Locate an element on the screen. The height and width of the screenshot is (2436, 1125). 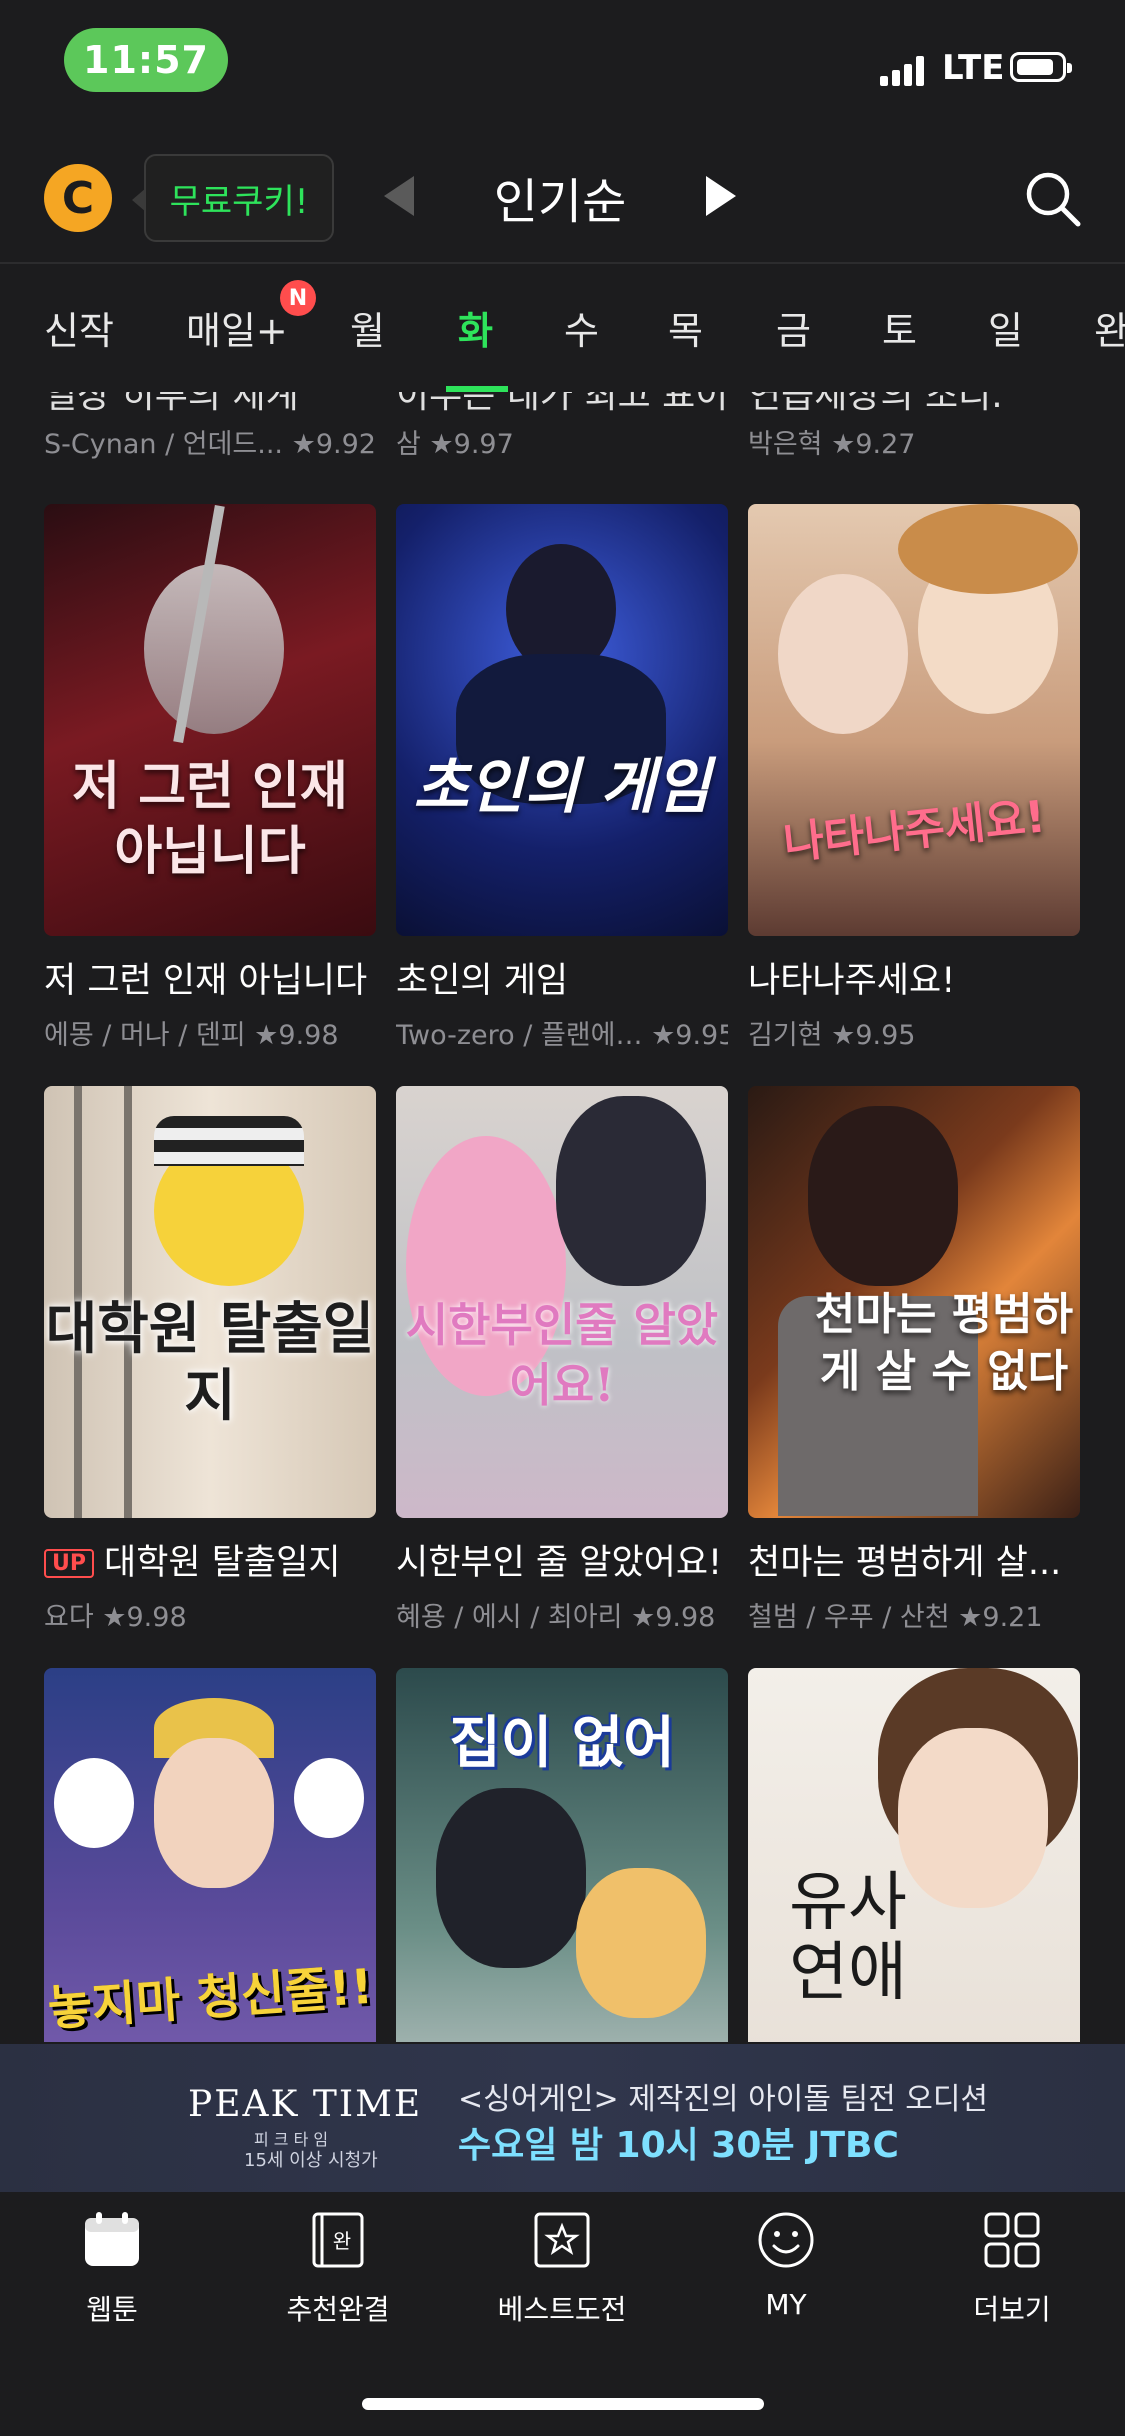
partial-title: 연습세상의 조리. is located at coordinates (913, 405).